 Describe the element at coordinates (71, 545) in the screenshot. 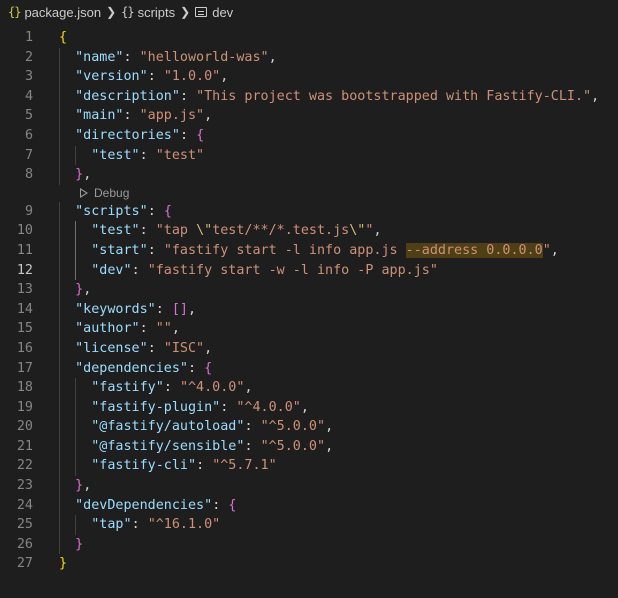

I see `code-text: }` at that location.